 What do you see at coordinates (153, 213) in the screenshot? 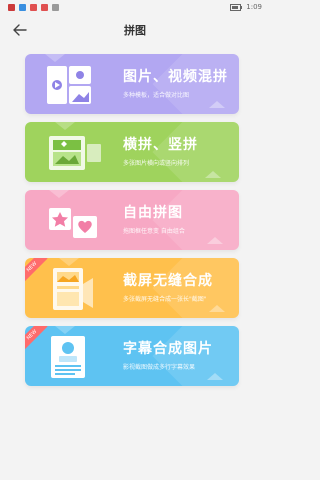
I see `card-title: 自由拼图` at bounding box center [153, 213].